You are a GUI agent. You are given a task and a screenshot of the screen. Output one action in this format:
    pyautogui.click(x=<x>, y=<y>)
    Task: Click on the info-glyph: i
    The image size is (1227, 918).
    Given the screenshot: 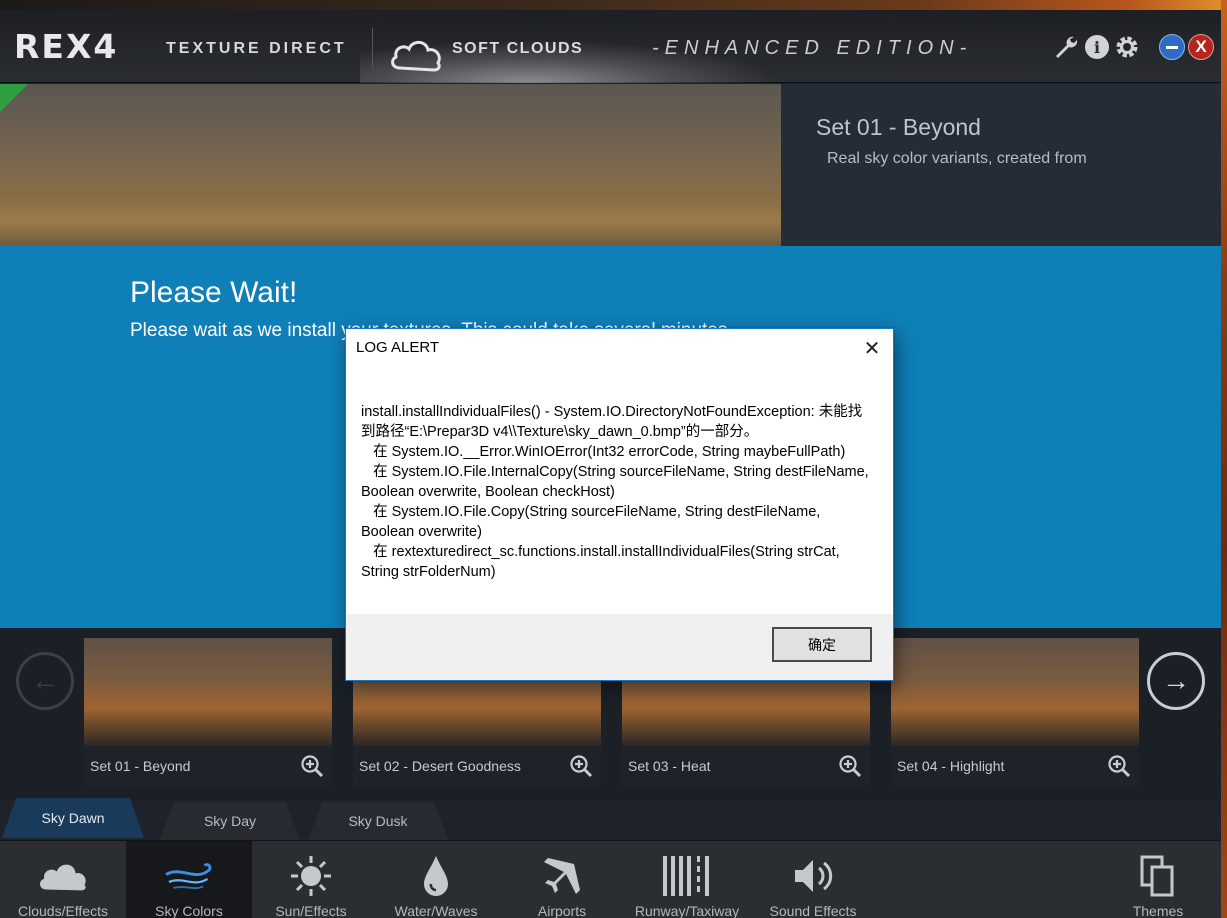 What is the action you would take?
    pyautogui.click(x=1097, y=47)
    